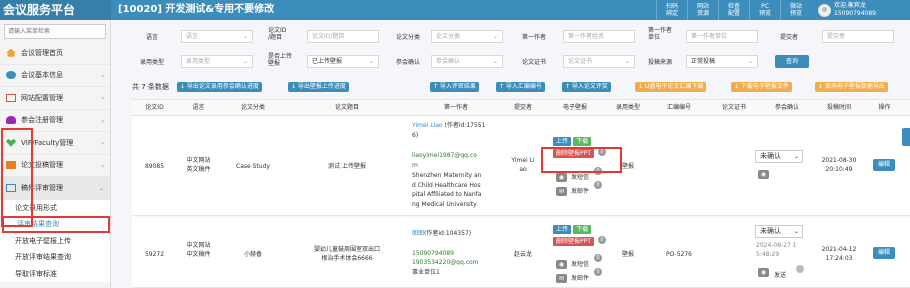 Image resolution: width=910 pixels, height=288 pixels. What do you see at coordinates (55, 257) in the screenshot?
I see `sidebar-subitem-open-result-query: 开放评审结果查询` at bounding box center [55, 257].